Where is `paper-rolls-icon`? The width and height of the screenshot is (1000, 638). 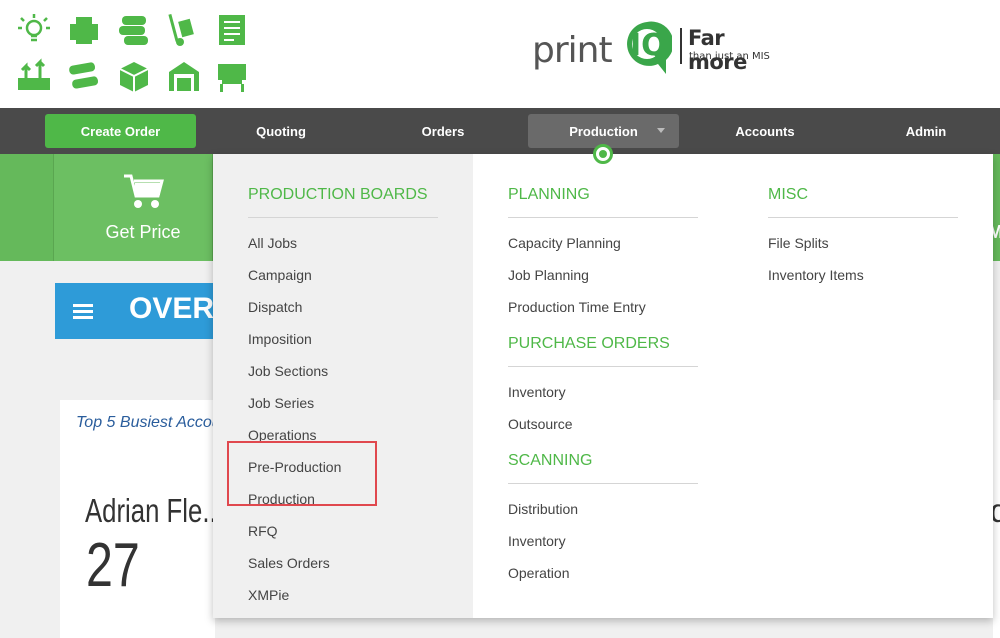 paper-rolls-icon is located at coordinates (134, 30).